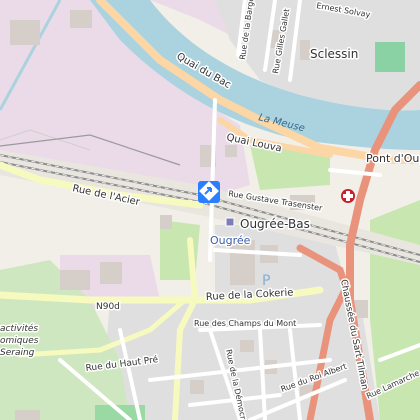  What do you see at coordinates (19, 341) in the screenshot?
I see `place-seraing-line2: omiques` at bounding box center [19, 341].